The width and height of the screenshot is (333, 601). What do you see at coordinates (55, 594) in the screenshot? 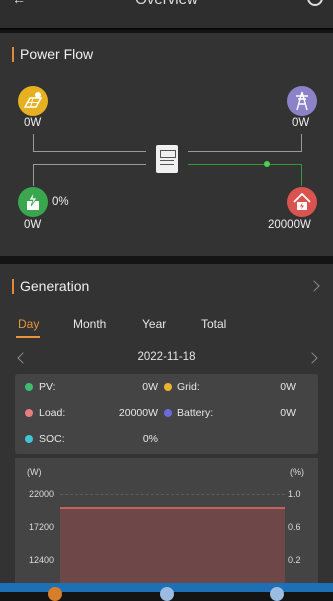
I see `home-nav-icon` at bounding box center [55, 594].